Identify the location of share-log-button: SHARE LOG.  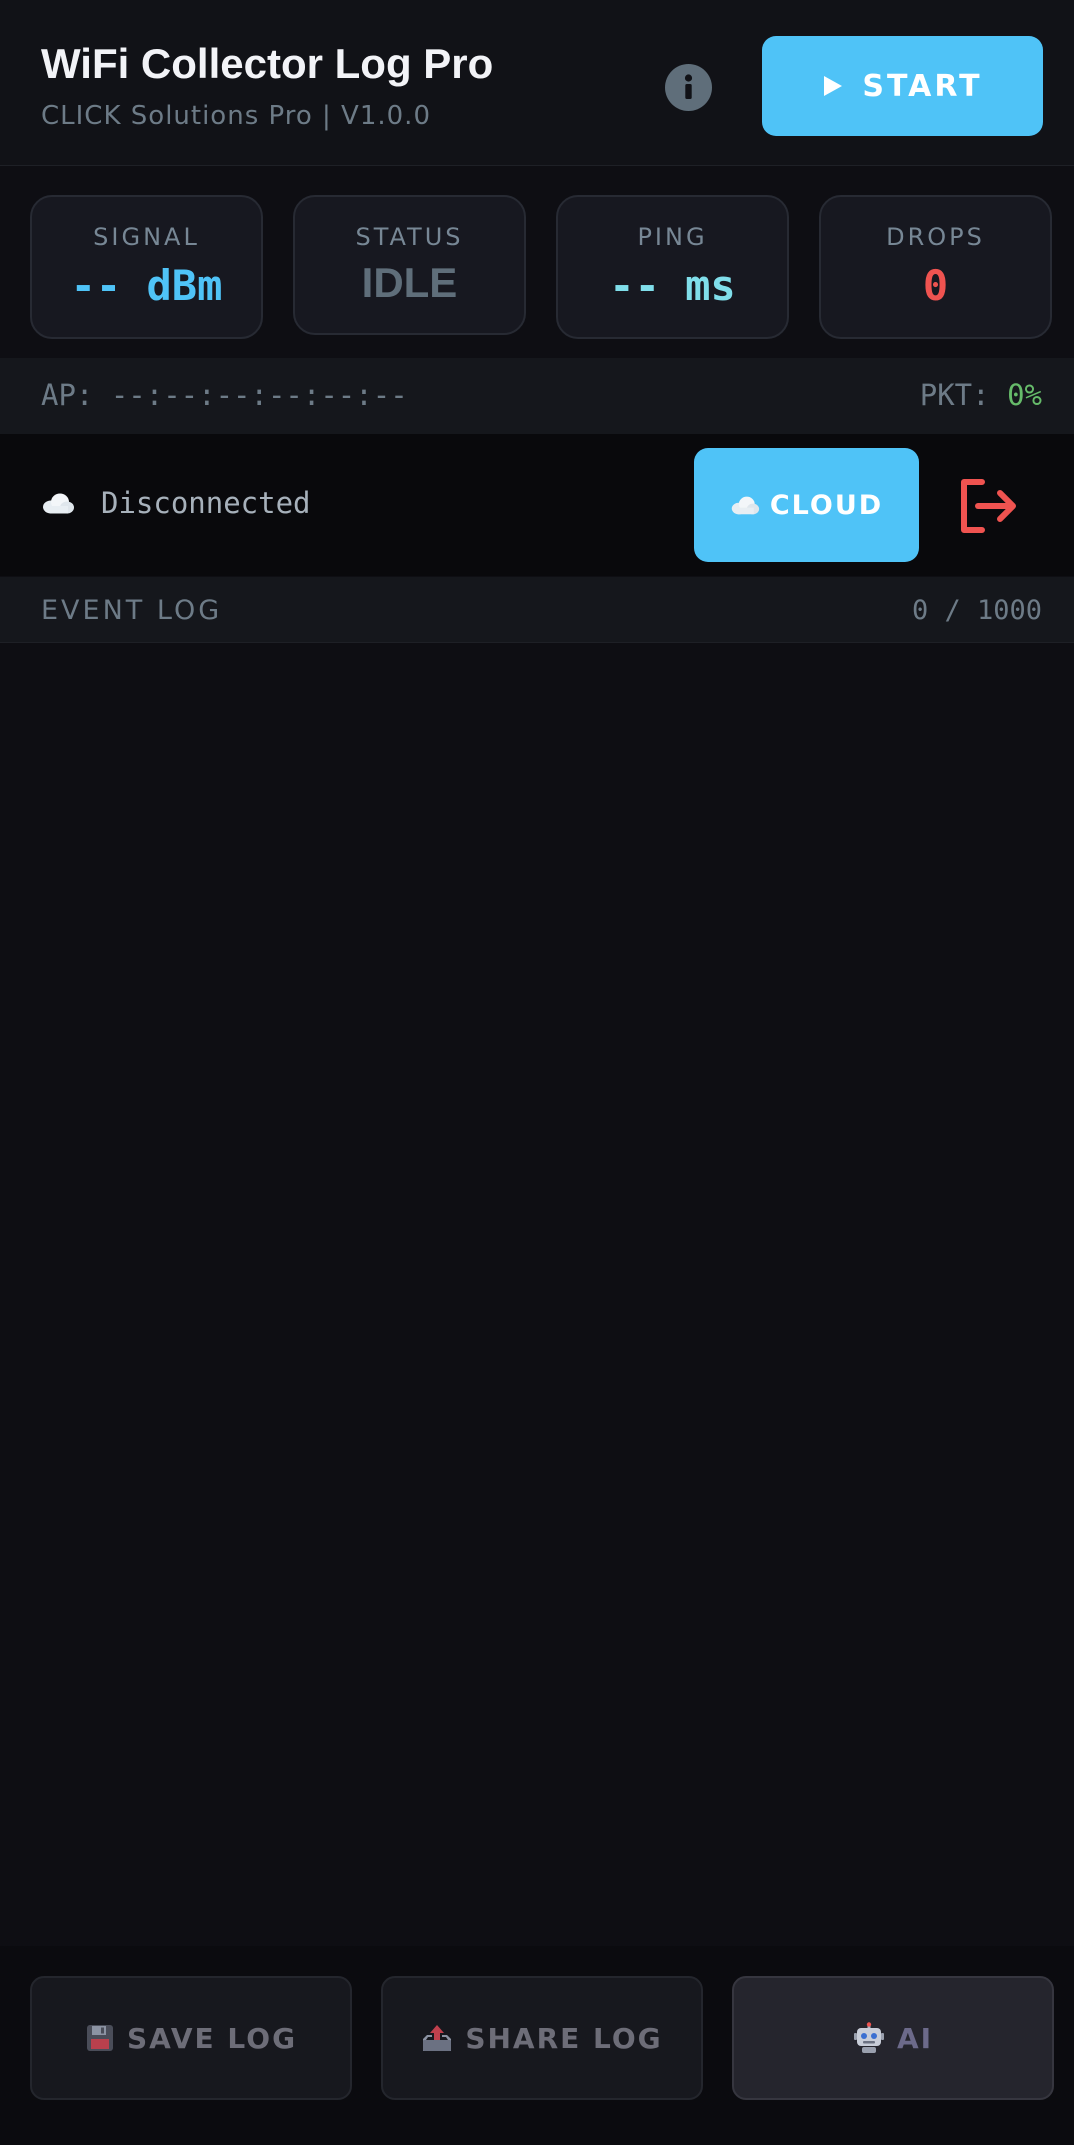
(542, 2038).